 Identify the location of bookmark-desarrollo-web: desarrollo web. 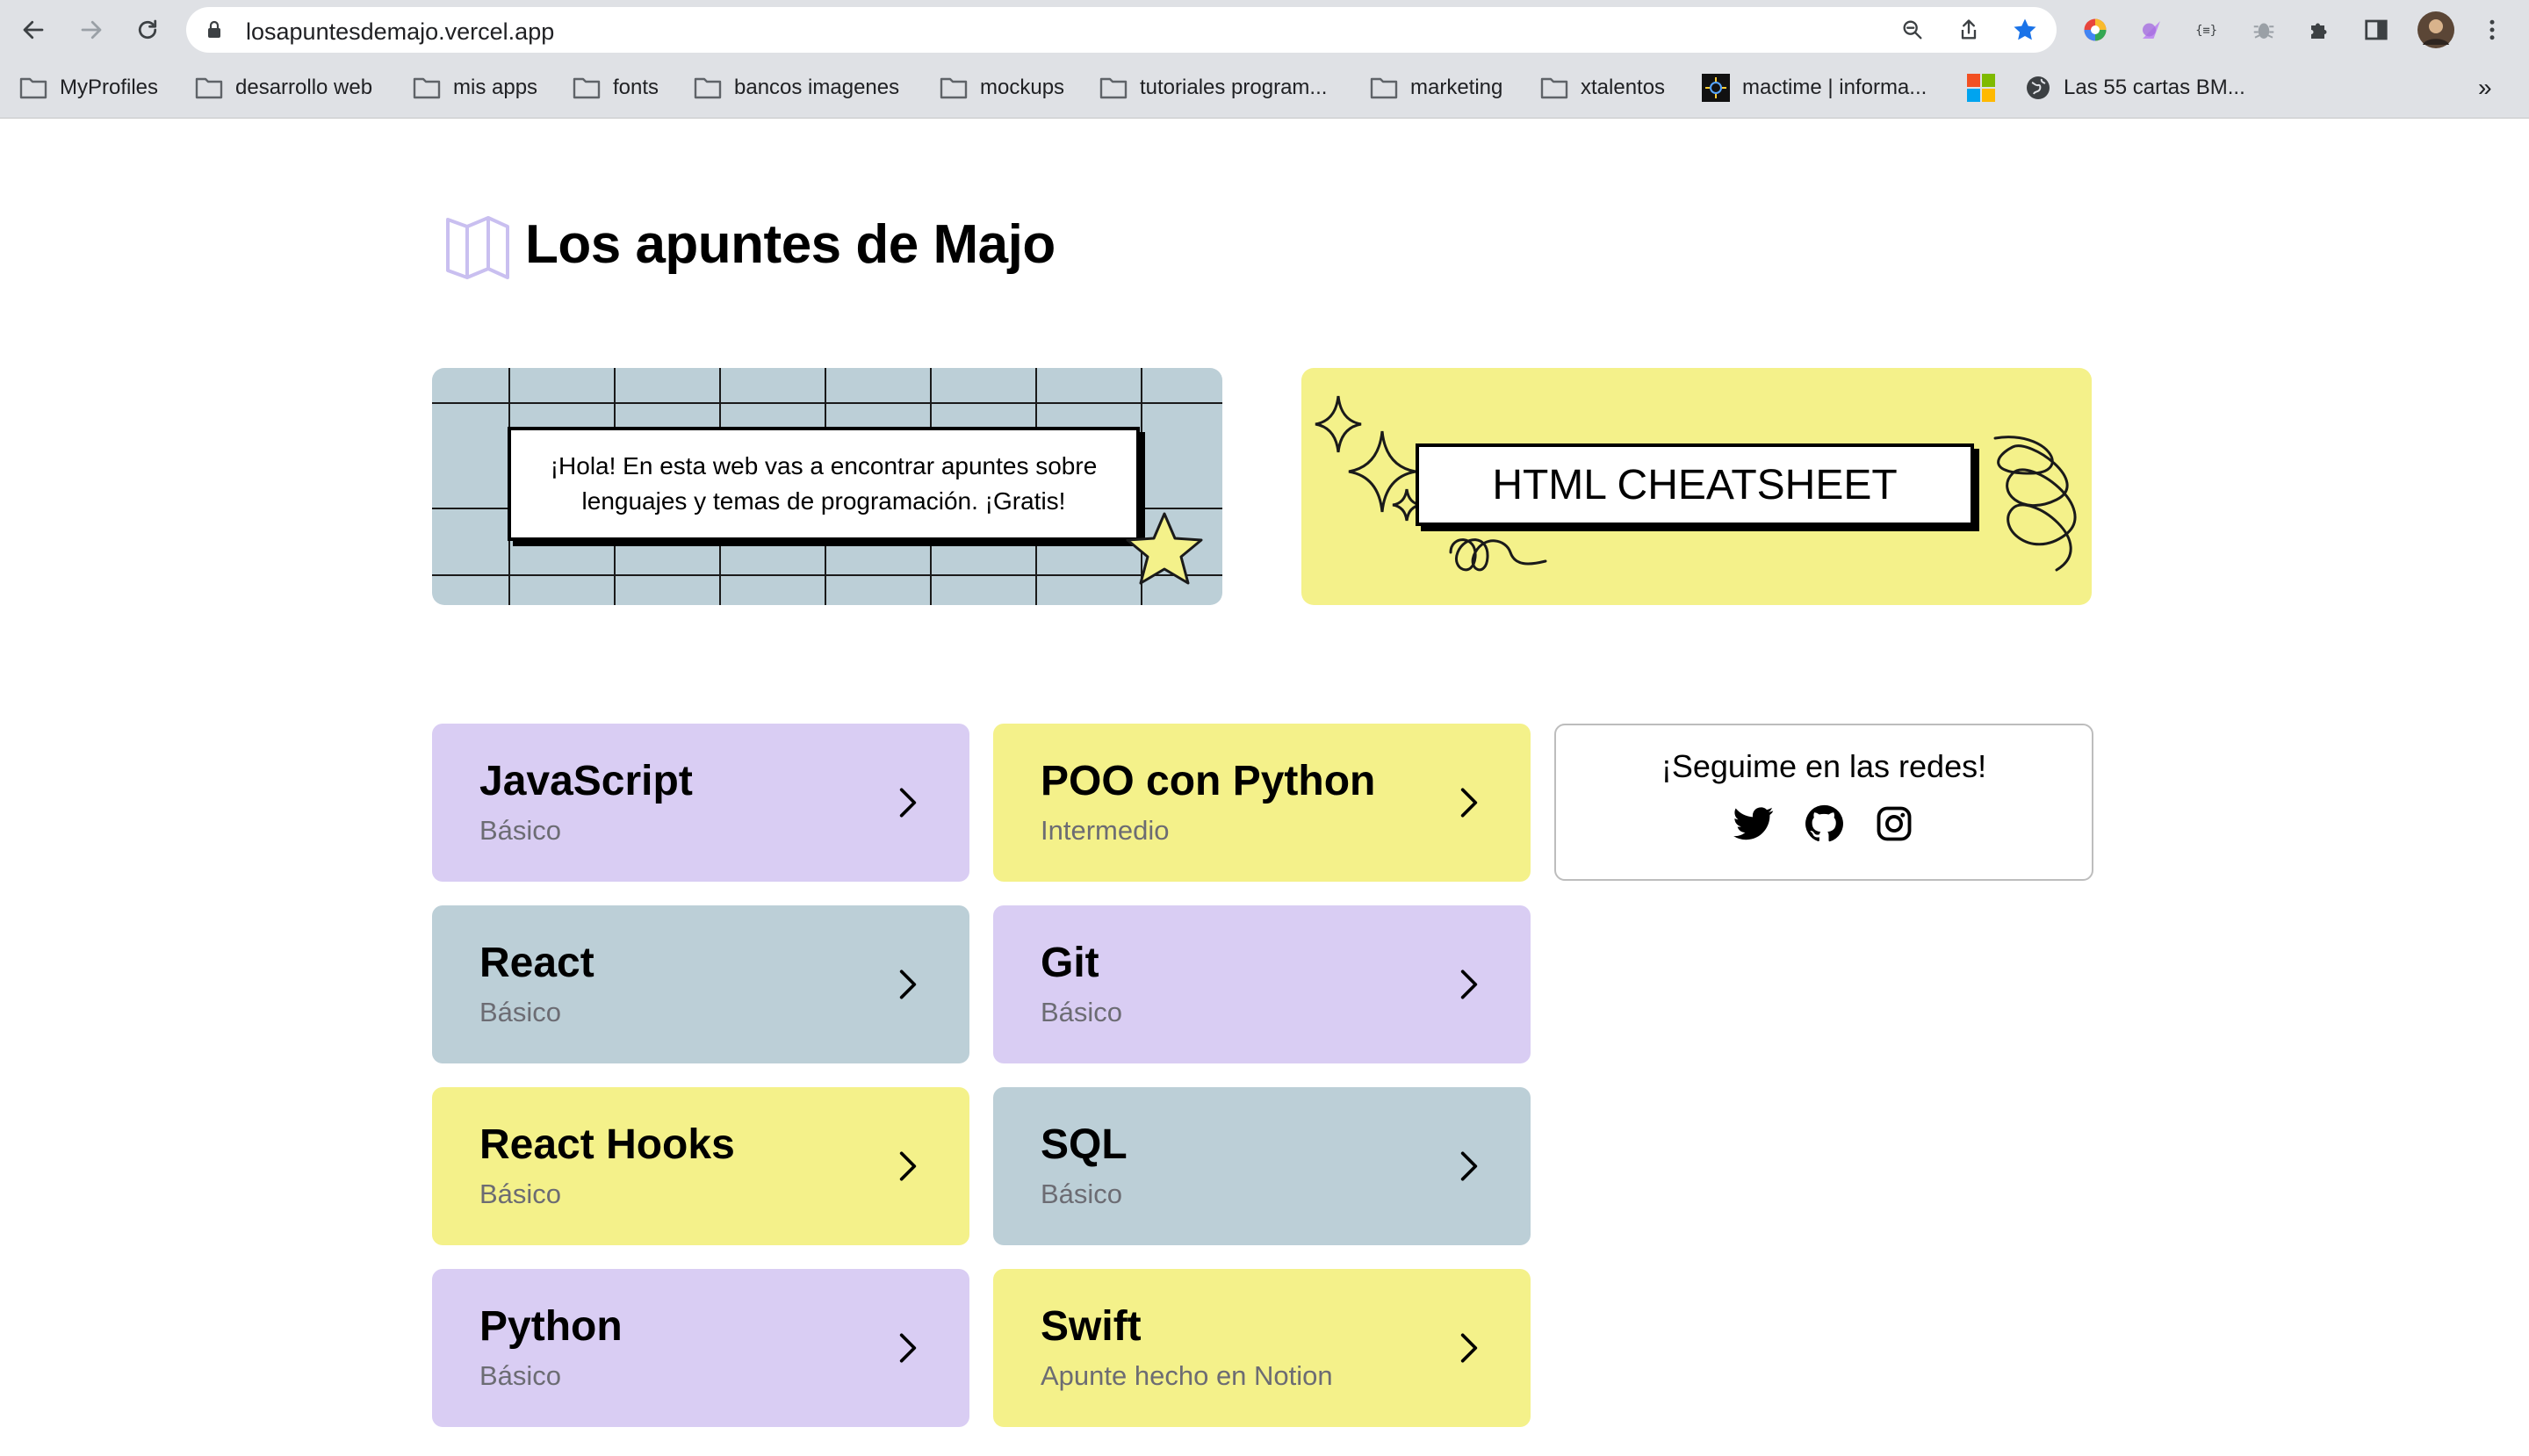
(284, 88).